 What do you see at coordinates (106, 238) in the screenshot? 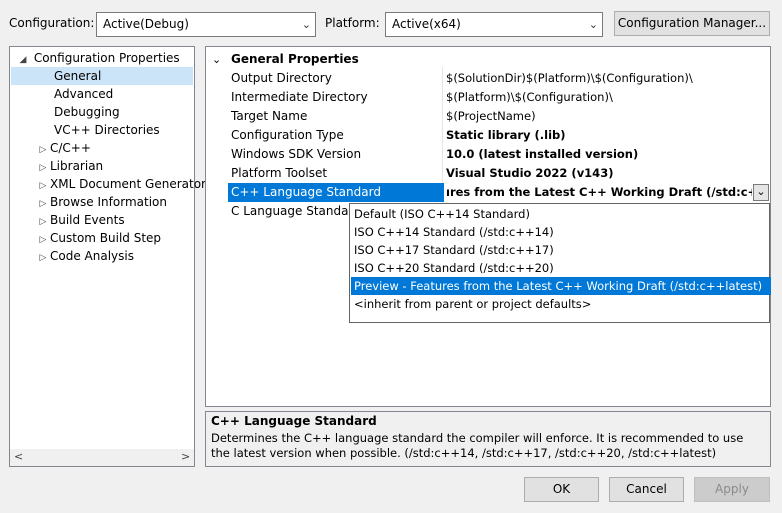
I see `tree-item-label: Custom Build Step` at bounding box center [106, 238].